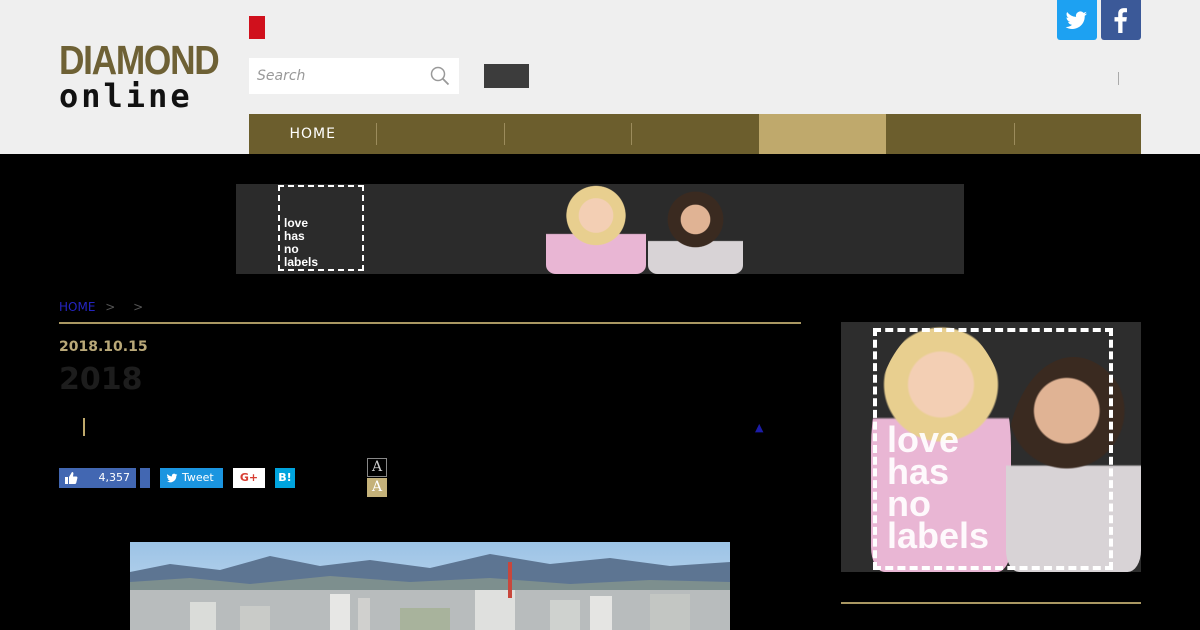 The image size is (1200, 630). I want to click on font-size-small-button: A, so click(377, 467).